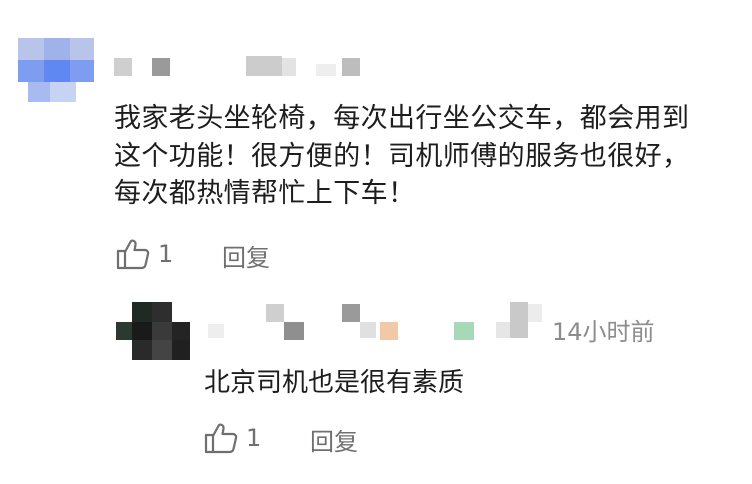 Image resolution: width=752 pixels, height=484 pixels. What do you see at coordinates (603, 332) in the screenshot?
I see `timestamp: 14小时前` at bounding box center [603, 332].